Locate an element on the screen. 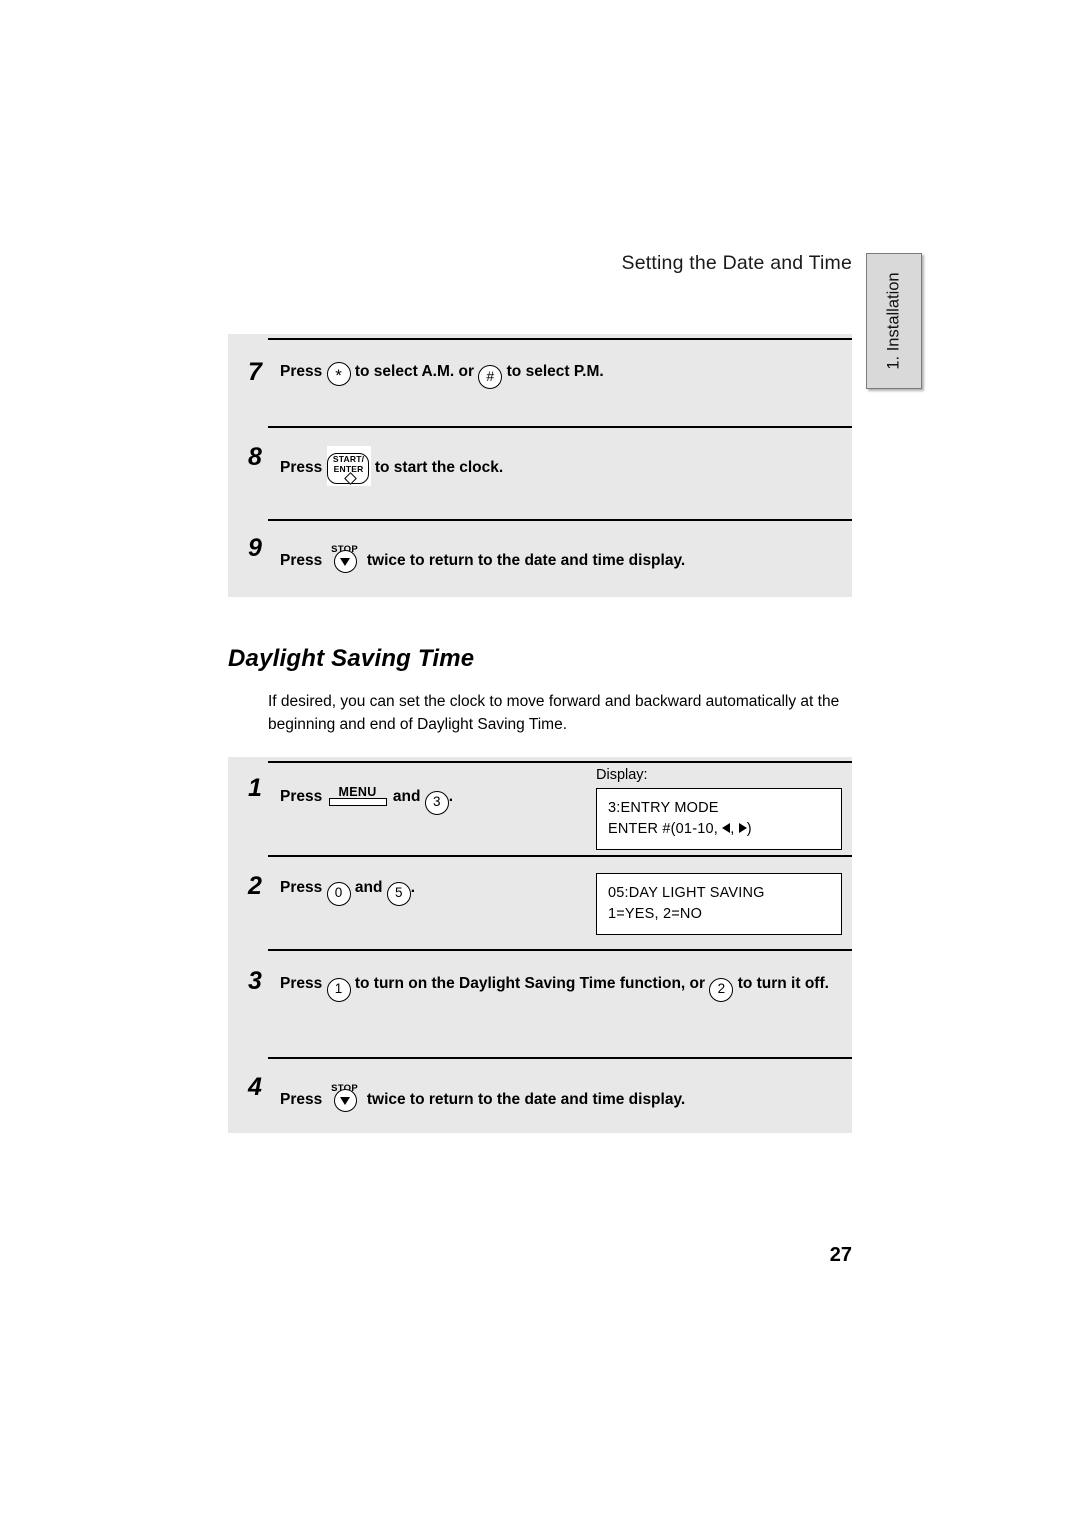  press-label-2: Press is located at coordinates (301, 887).